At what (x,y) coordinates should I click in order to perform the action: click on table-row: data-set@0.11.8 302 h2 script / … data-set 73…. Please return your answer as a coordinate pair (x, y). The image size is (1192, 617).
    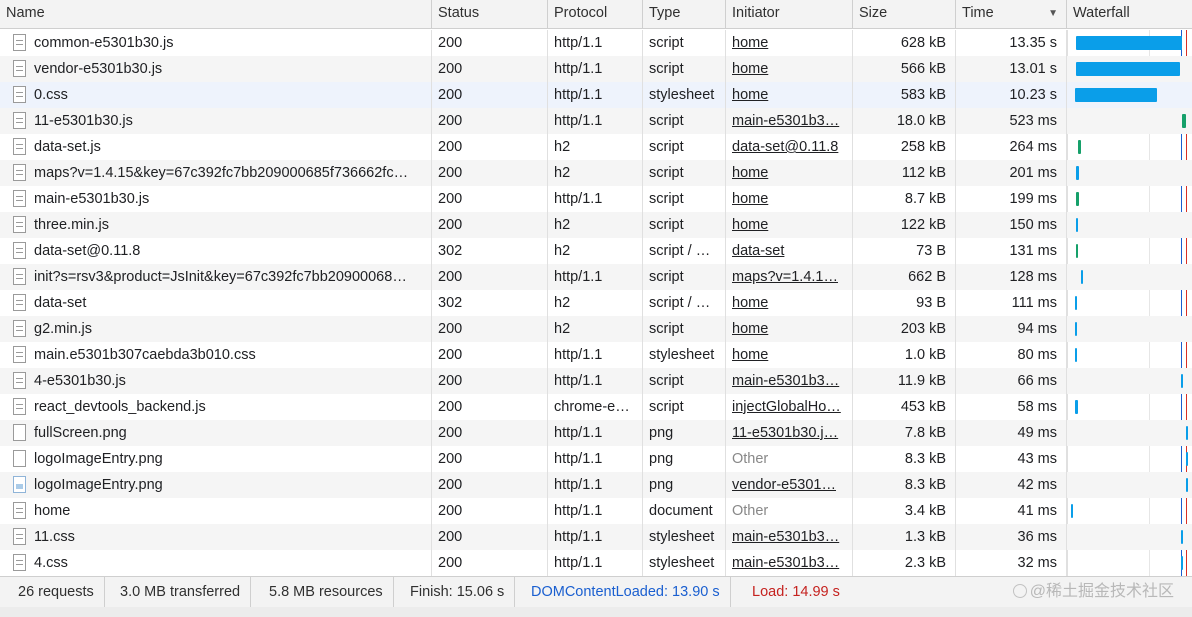
    Looking at the image, I should click on (596, 251).